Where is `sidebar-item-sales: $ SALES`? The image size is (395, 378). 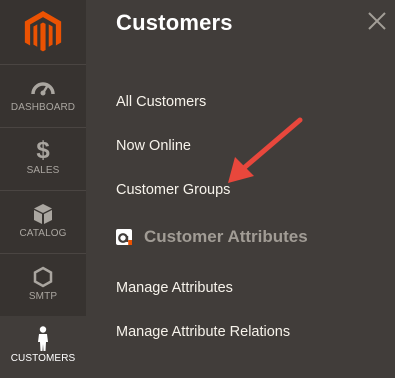
sidebar-item-sales: $ SALES is located at coordinates (43, 158).